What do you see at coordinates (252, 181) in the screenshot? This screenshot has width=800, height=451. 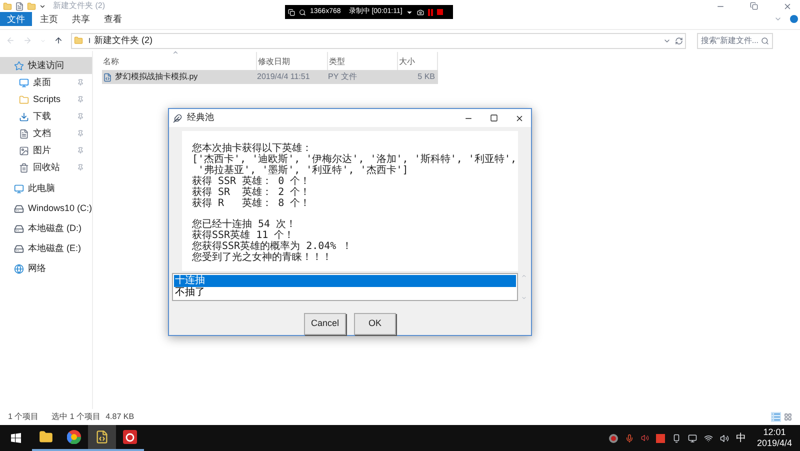 I see `message-line: 获得 SSR 英雄： 0 个！` at bounding box center [252, 181].